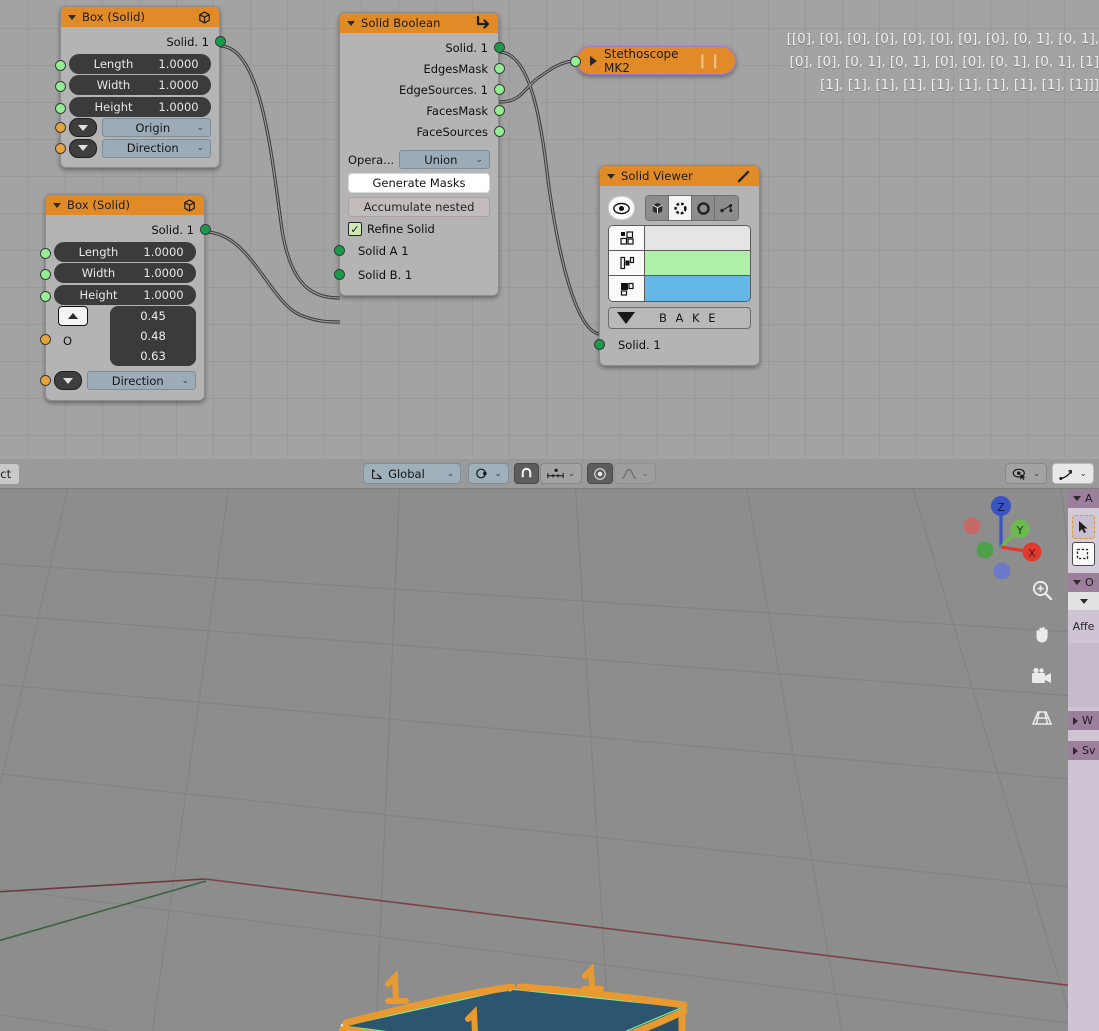 The width and height of the screenshot is (1099, 1031). I want to click on gizmo-neg-z-ball, so click(1002, 571).